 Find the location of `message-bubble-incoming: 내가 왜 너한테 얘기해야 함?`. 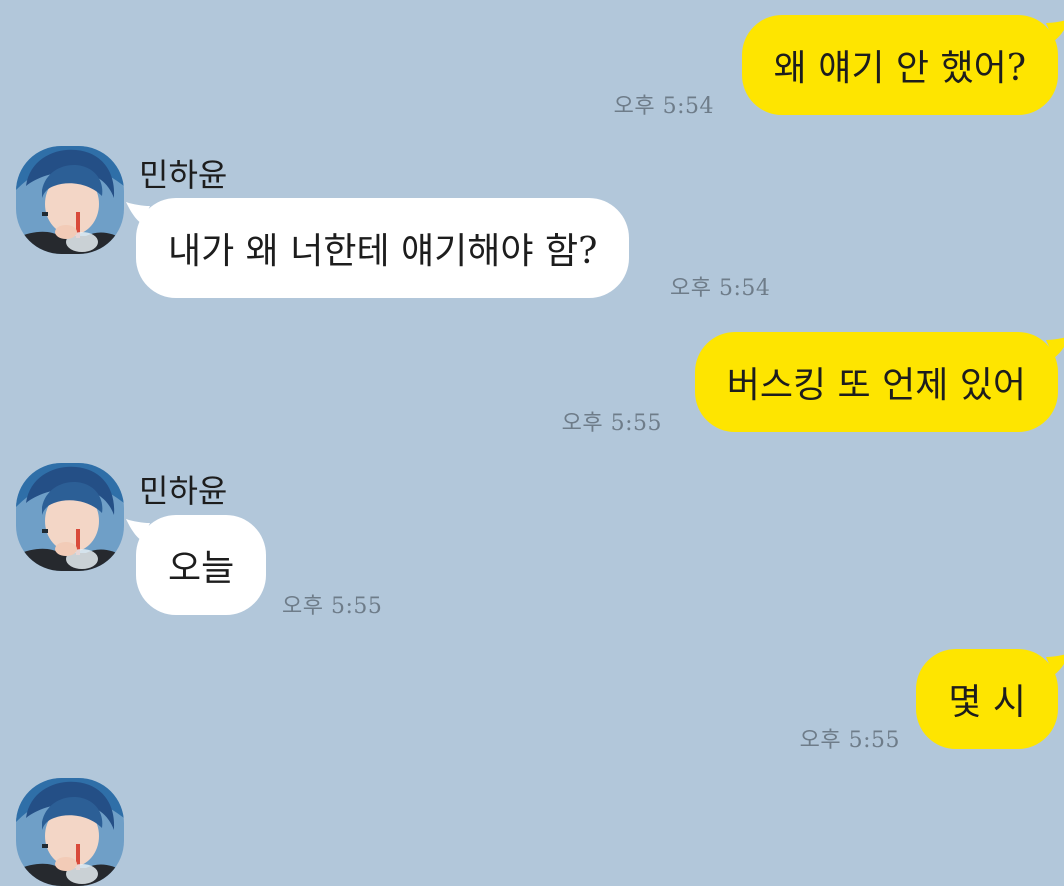

message-bubble-incoming: 내가 왜 너한테 얘기해야 함? is located at coordinates (383, 248).